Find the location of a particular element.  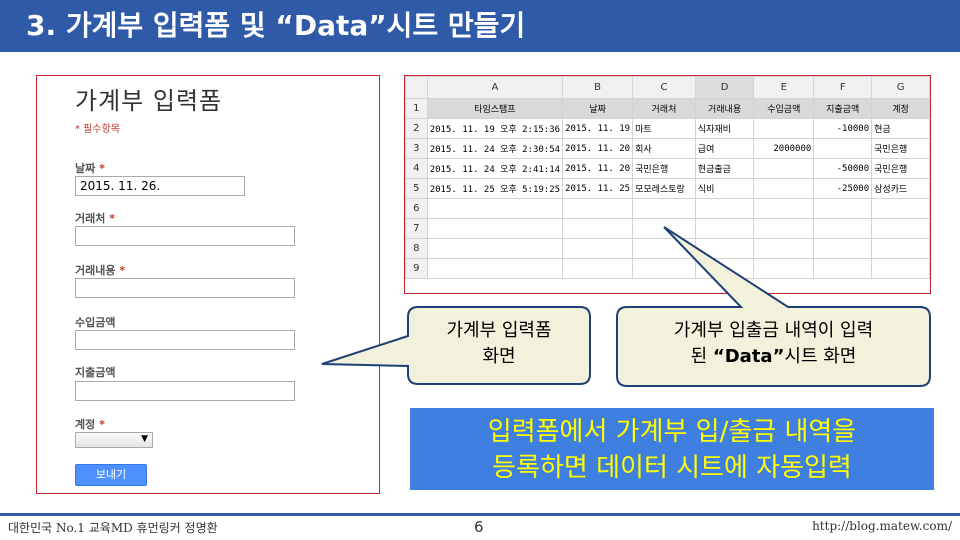

account-select: ▼ is located at coordinates (114, 440).